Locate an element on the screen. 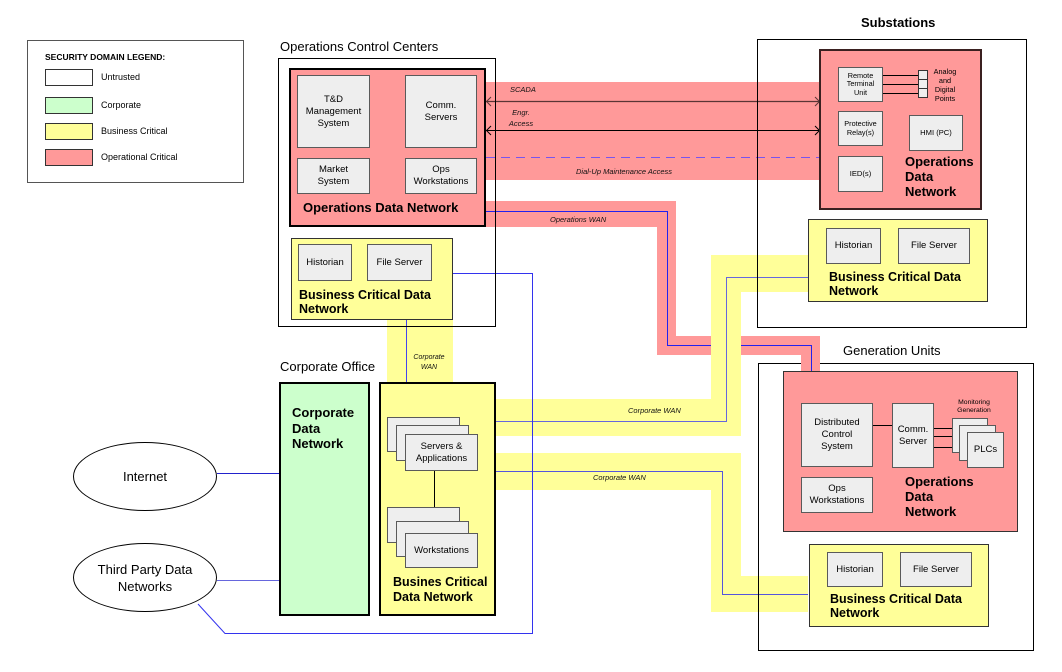 Image resolution: width=1062 pixels, height=672 pixels. corporate-data-network: Corporate Data Network is located at coordinates (324, 499).